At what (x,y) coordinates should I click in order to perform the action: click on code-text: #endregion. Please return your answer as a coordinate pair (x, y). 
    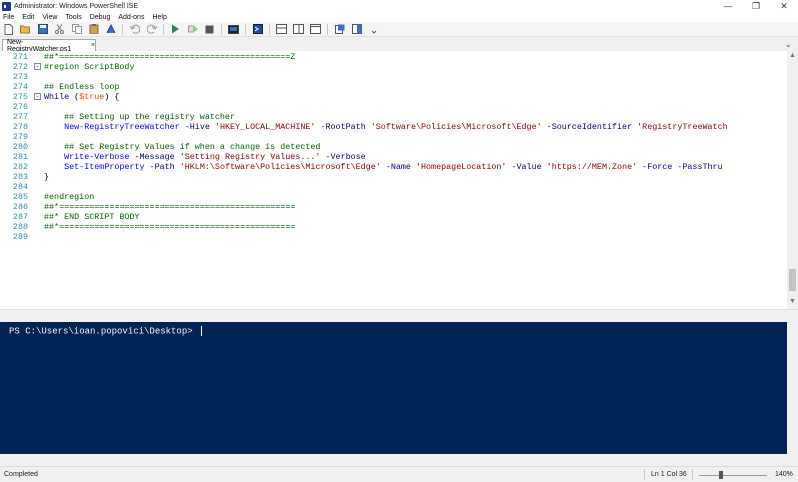
    Looking at the image, I should click on (69, 197).